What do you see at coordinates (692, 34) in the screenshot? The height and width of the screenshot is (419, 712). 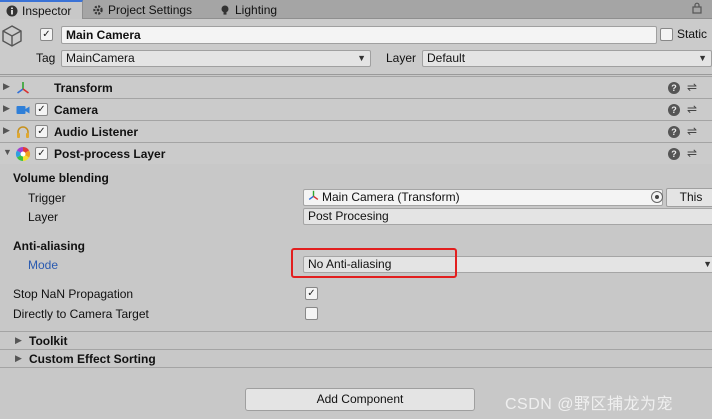 I see `static-label: Static` at bounding box center [692, 34].